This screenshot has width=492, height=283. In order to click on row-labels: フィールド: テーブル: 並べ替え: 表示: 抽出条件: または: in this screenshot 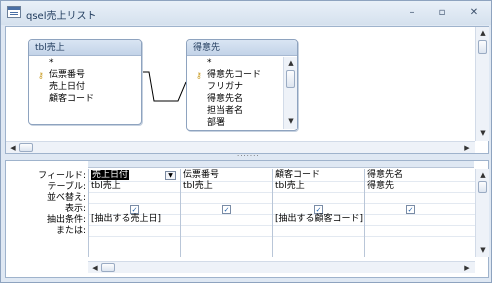, I will do `click(47, 211)`.